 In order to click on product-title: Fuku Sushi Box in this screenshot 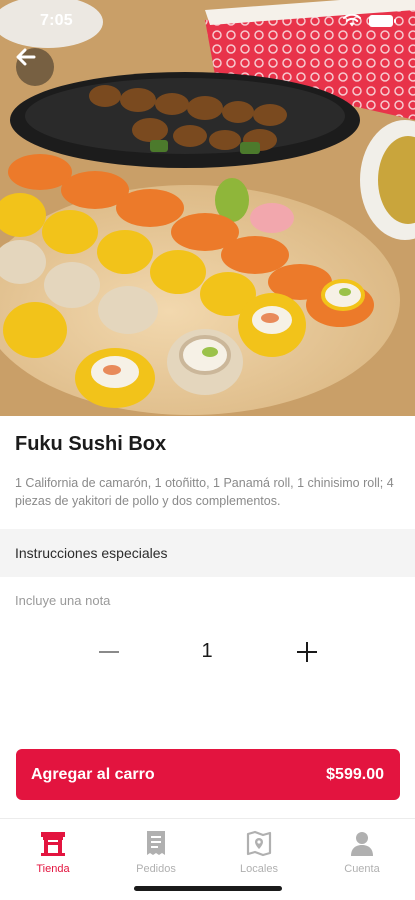, I will do `click(91, 444)`.